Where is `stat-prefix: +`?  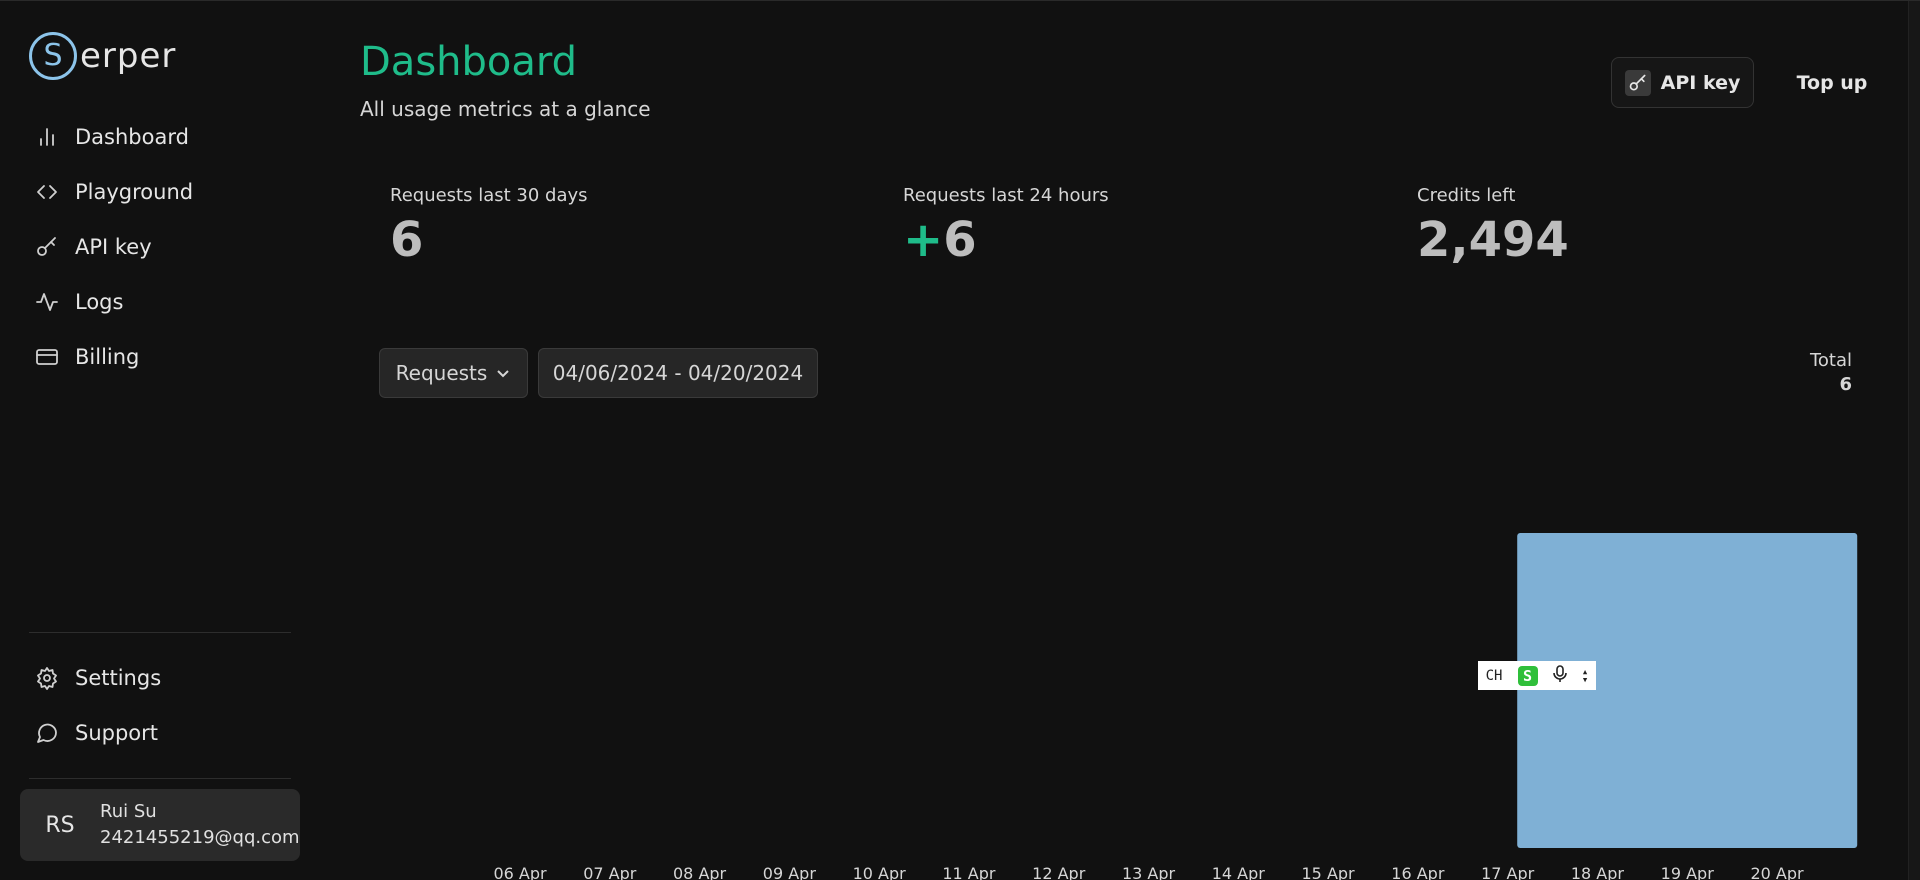
stat-prefix: + is located at coordinates (923, 240).